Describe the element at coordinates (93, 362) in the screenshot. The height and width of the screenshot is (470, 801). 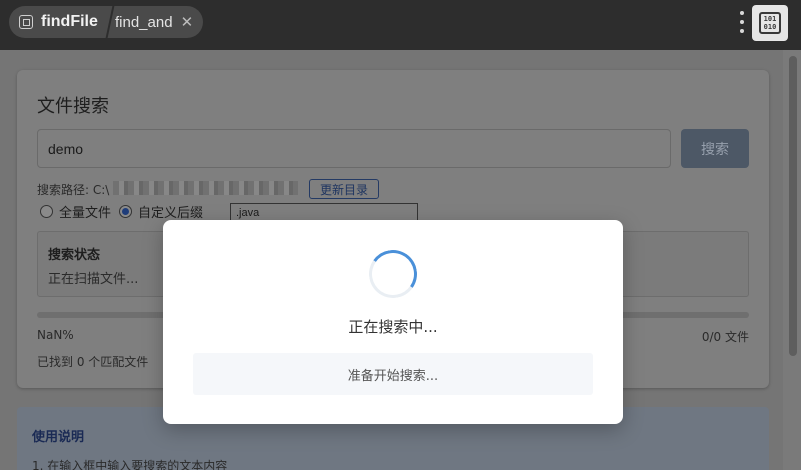
I see `found-count-text: 已找到 0 个匹配文件` at that location.